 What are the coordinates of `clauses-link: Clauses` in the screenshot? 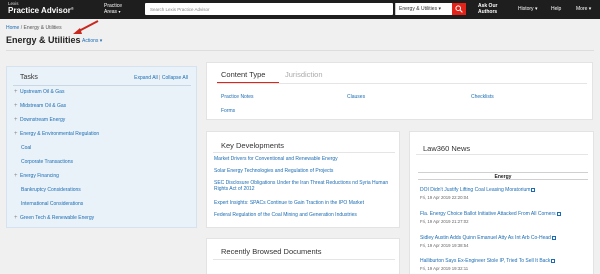 It's located at (356, 97).